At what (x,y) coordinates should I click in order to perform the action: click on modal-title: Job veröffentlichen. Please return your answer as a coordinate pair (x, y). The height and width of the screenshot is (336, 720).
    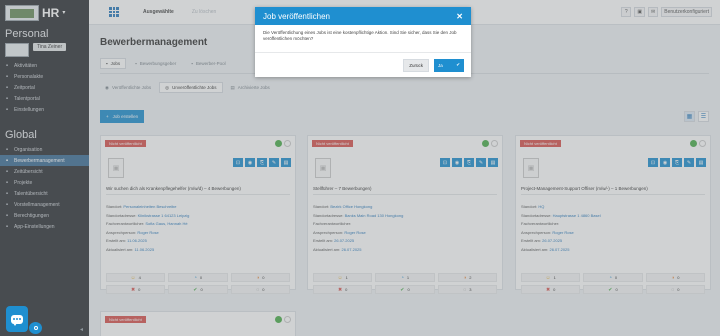
    Looking at the image, I should click on (297, 16).